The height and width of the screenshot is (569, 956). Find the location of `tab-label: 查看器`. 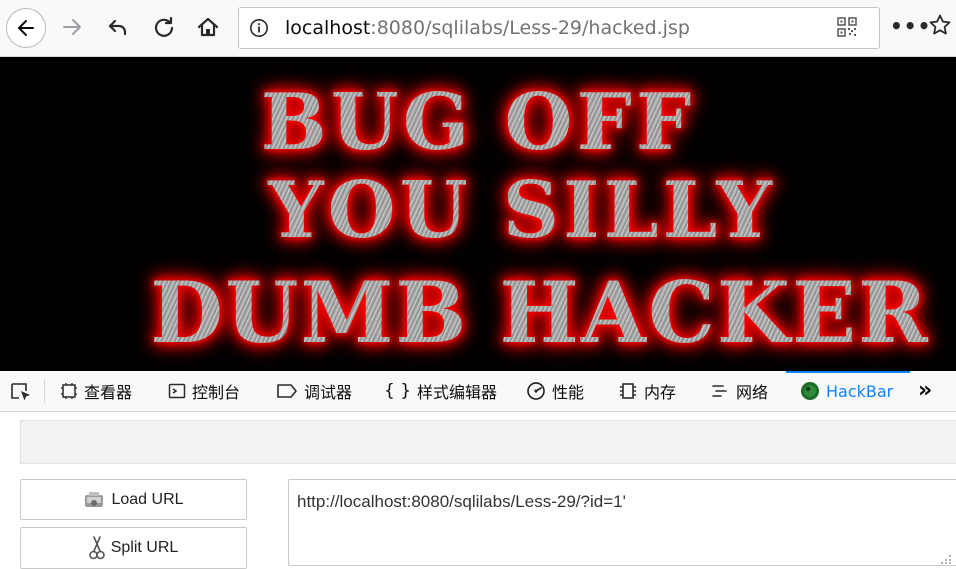

tab-label: 查看器 is located at coordinates (108, 392).